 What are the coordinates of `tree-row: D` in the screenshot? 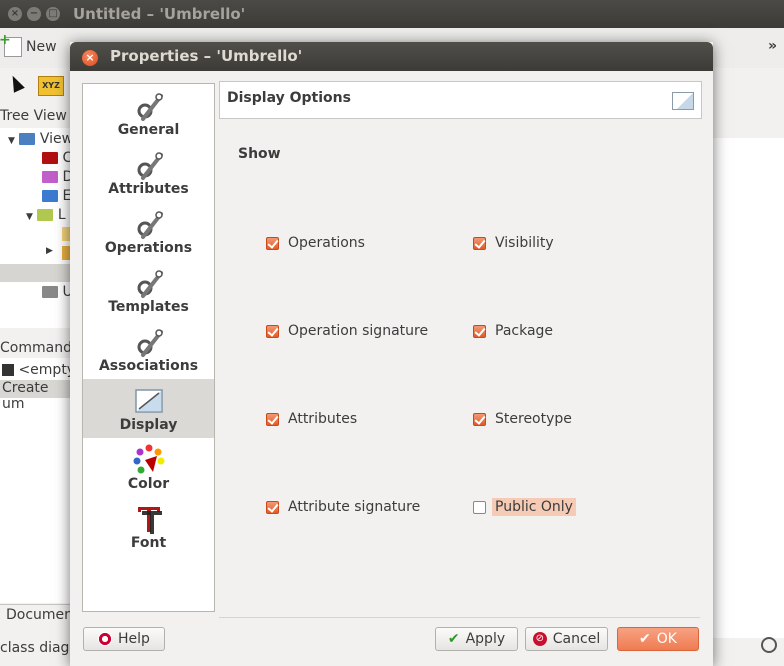 It's located at (57, 177).